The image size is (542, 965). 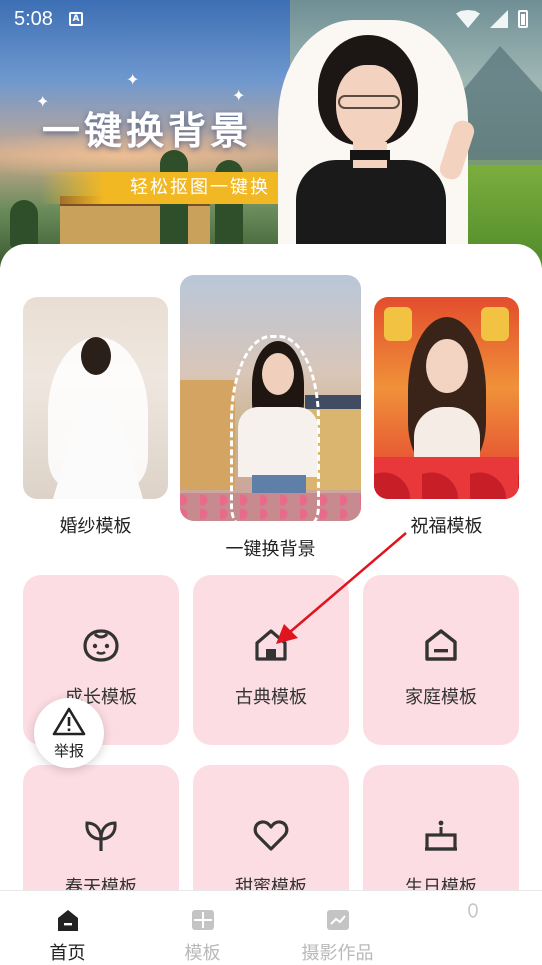 I want to click on leaf-icon, so click(x=101, y=836).